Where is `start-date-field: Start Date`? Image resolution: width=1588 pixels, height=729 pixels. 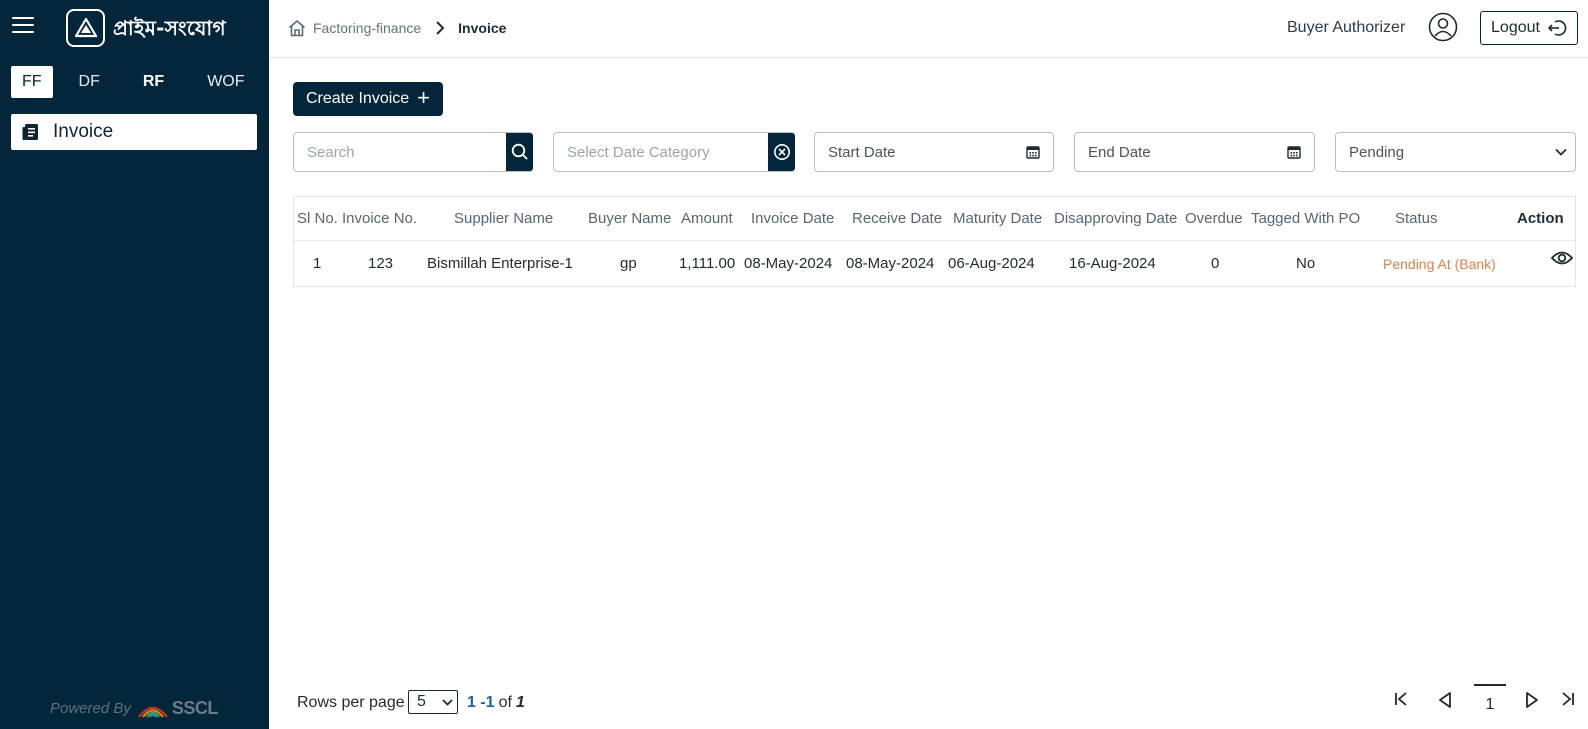 start-date-field: Start Date is located at coordinates (934, 152).